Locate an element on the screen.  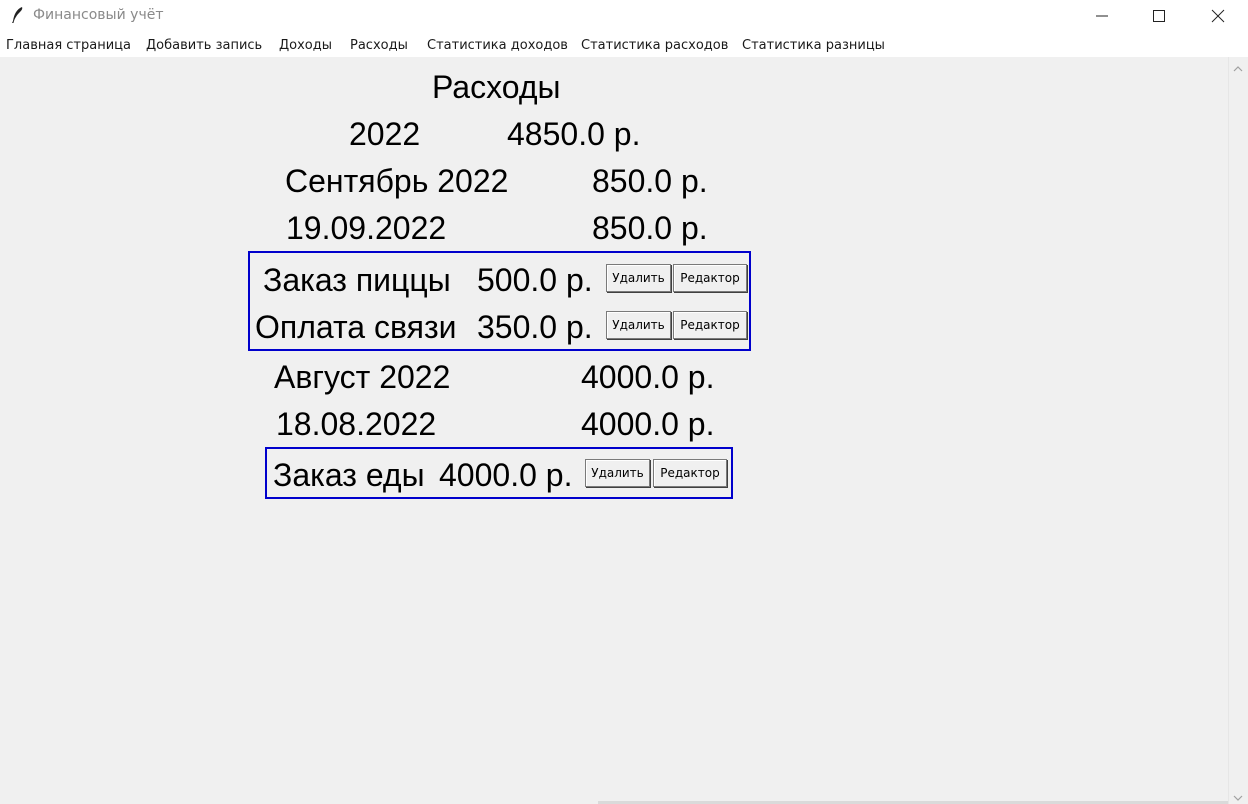
year-label: 2022 is located at coordinates (385, 134).